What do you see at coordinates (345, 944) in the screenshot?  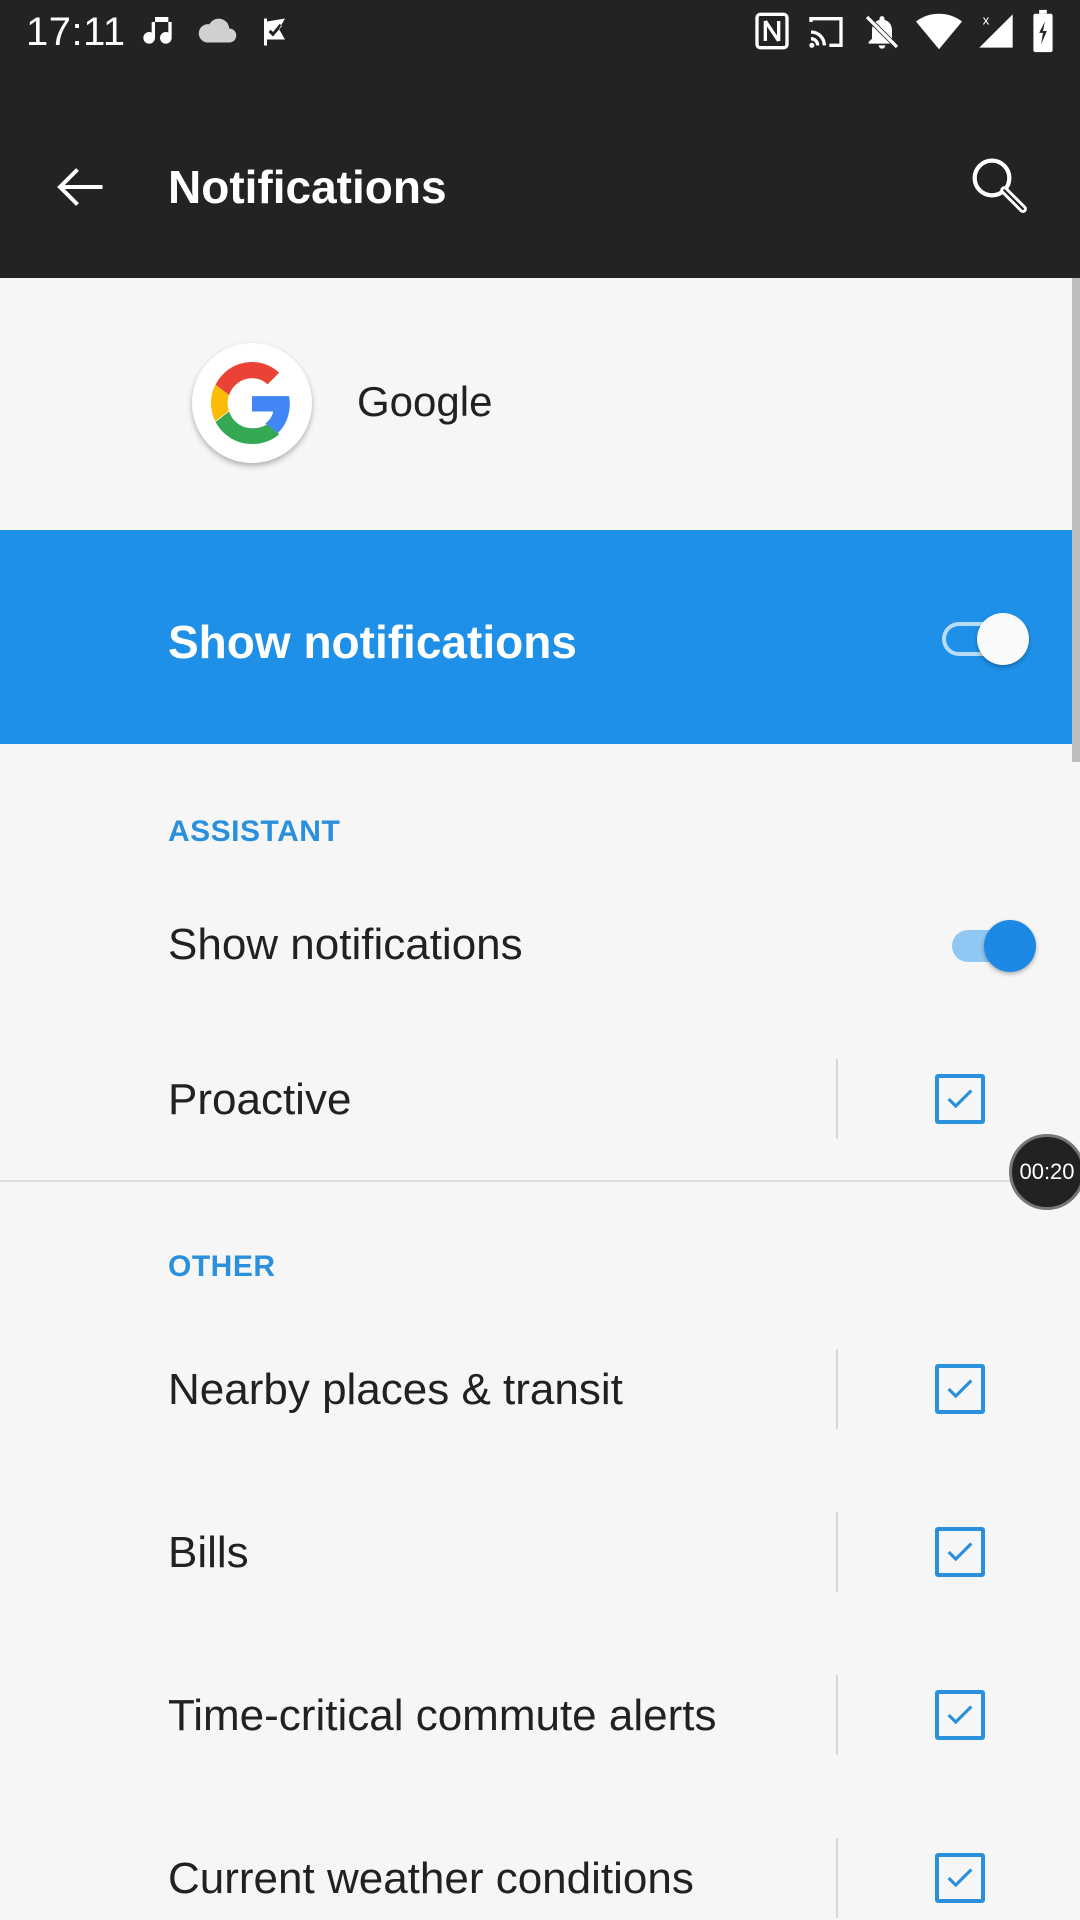 I see `assistant-show-notifications-label: Show notifications` at bounding box center [345, 944].